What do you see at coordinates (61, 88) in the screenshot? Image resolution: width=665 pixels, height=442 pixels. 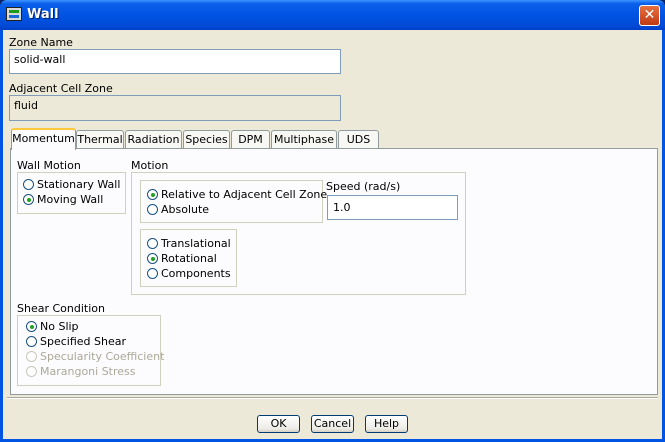 I see `adjacent-cell-zone-label: Adjacent Cell Zone` at bounding box center [61, 88].